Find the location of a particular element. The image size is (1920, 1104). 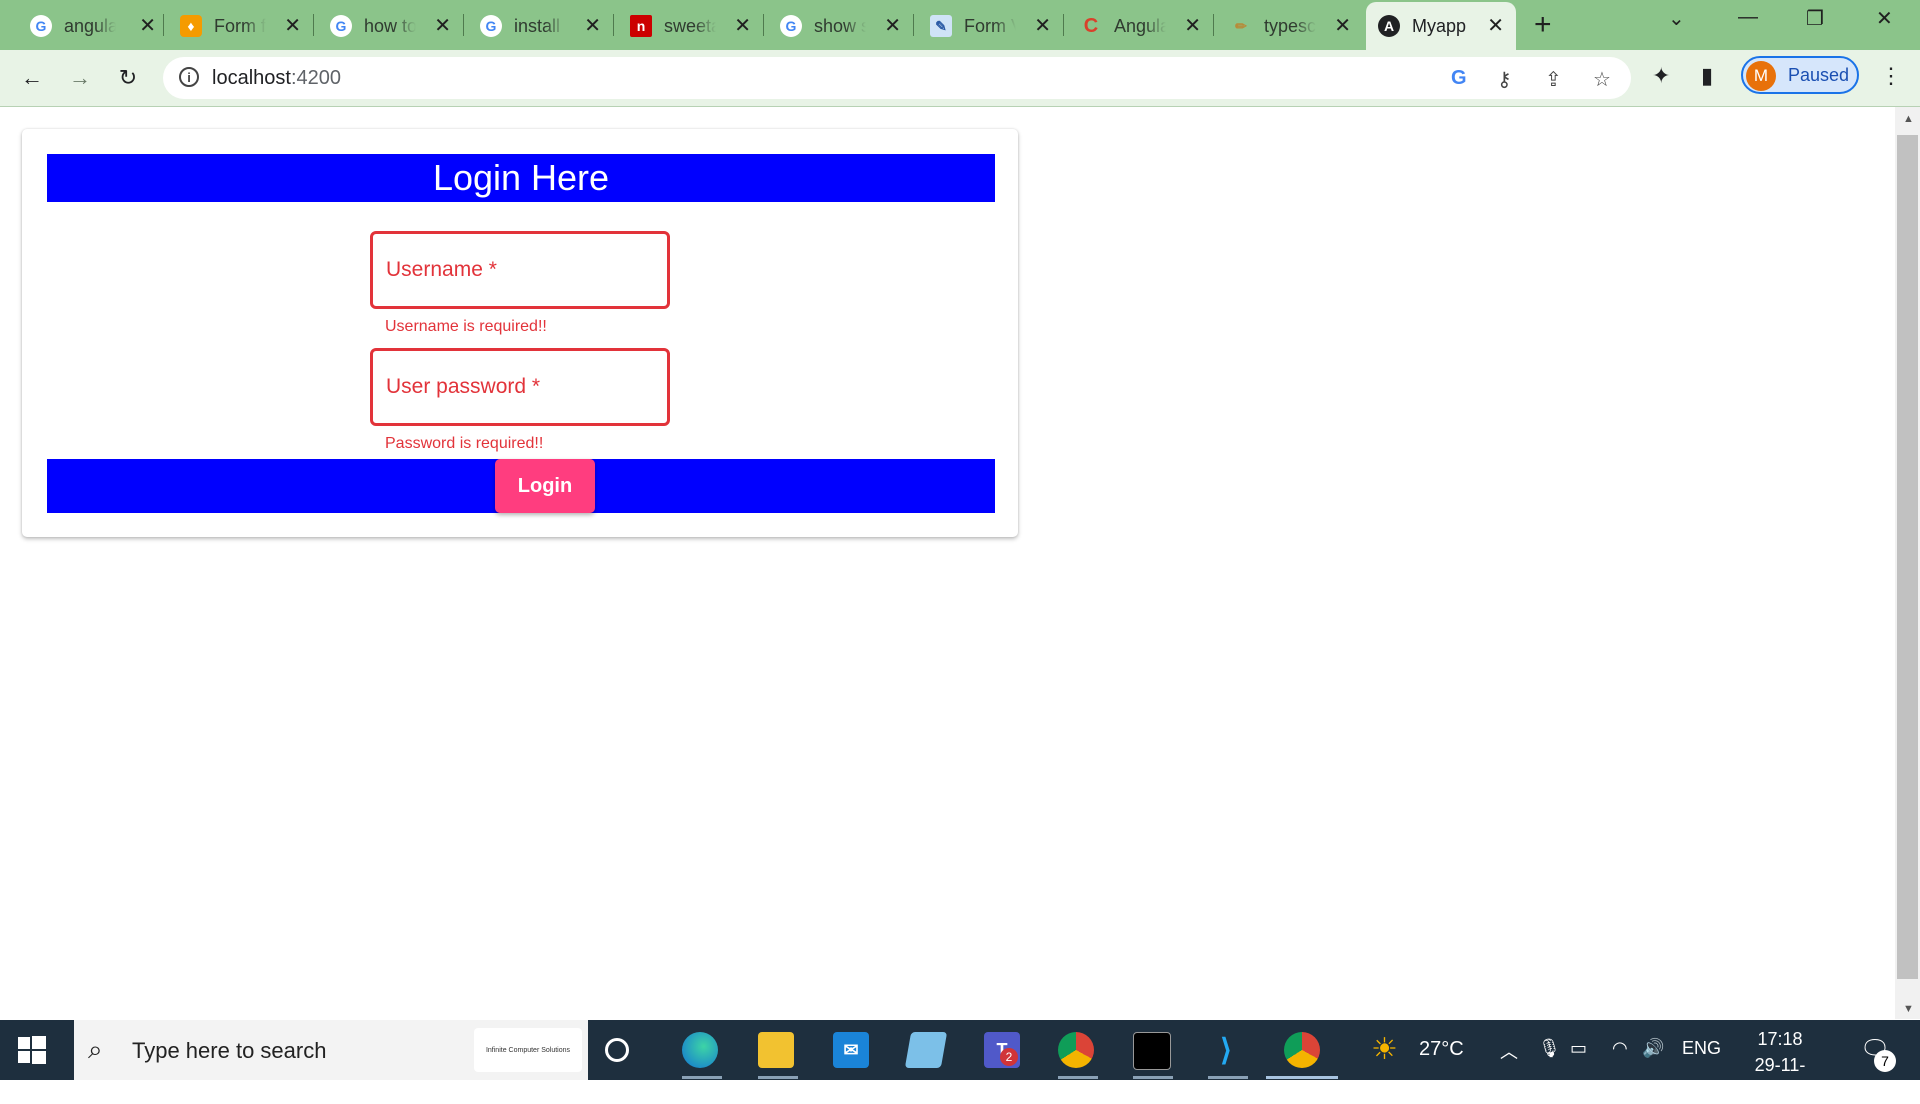

teams-badge: 2 is located at coordinates (1009, 1057).